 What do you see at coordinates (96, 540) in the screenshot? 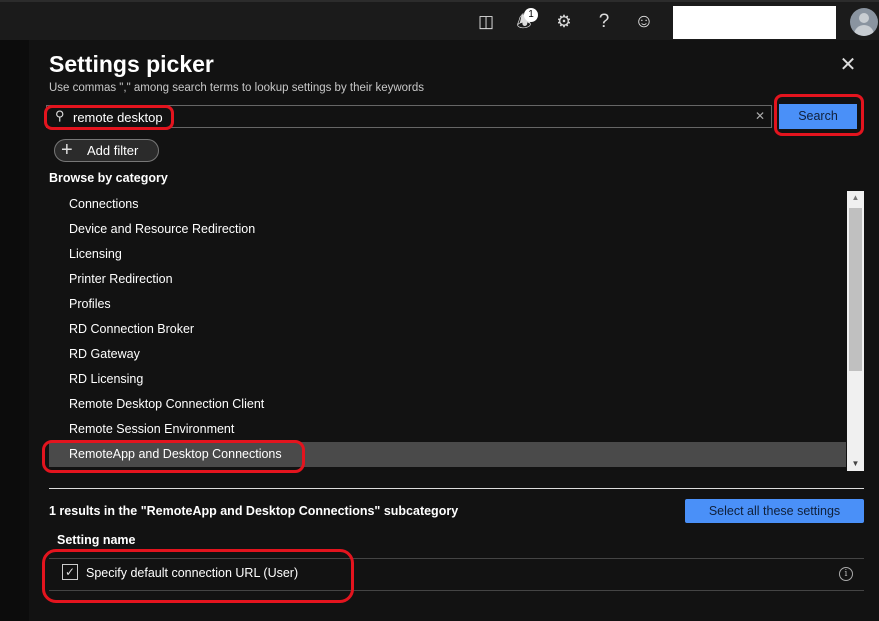
I see `column-header-setting-name: Setting name` at bounding box center [96, 540].